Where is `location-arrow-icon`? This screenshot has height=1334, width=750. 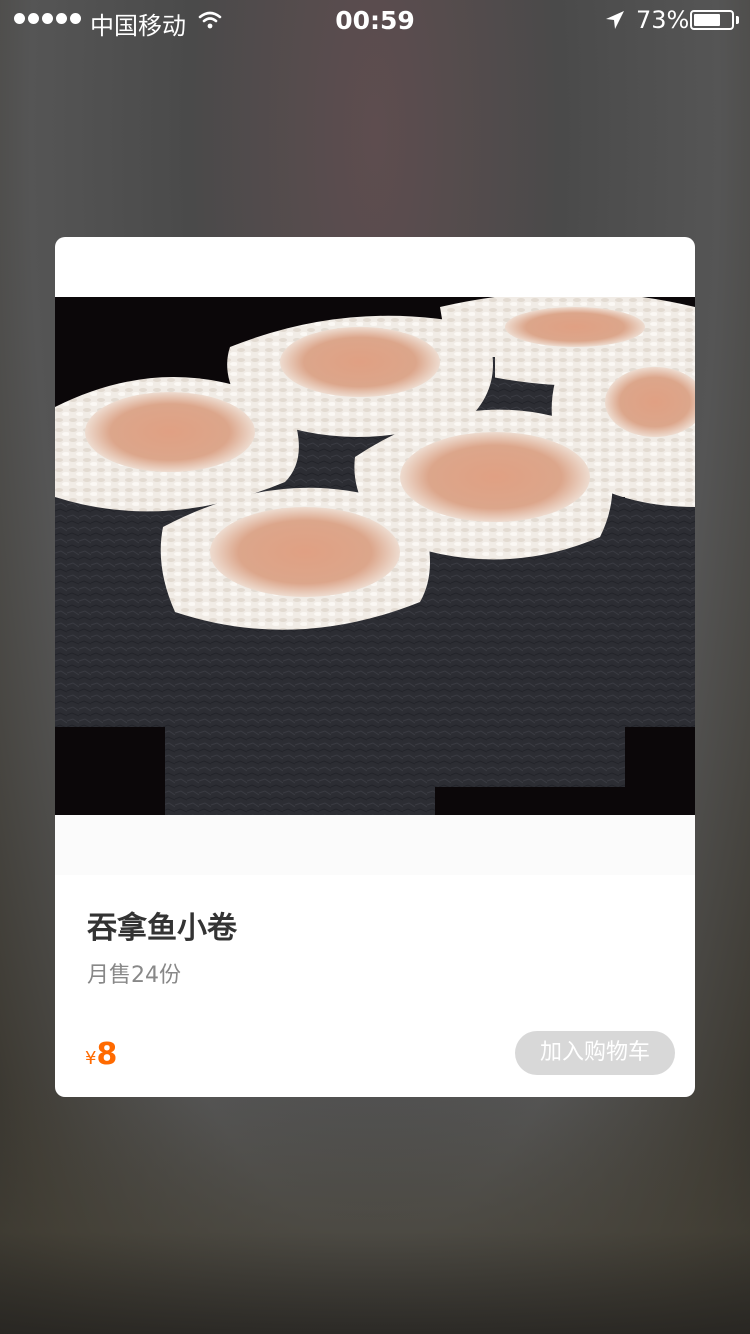 location-arrow-icon is located at coordinates (615, 23).